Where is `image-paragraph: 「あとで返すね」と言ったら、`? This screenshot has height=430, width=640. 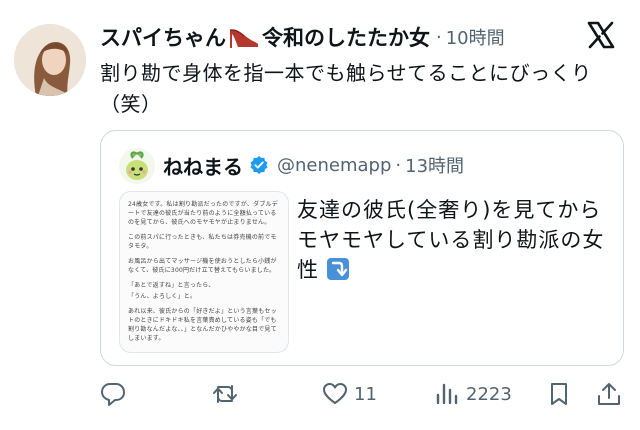 image-paragraph: 「あとで返すね」と言ったら、 is located at coordinates (171, 285).